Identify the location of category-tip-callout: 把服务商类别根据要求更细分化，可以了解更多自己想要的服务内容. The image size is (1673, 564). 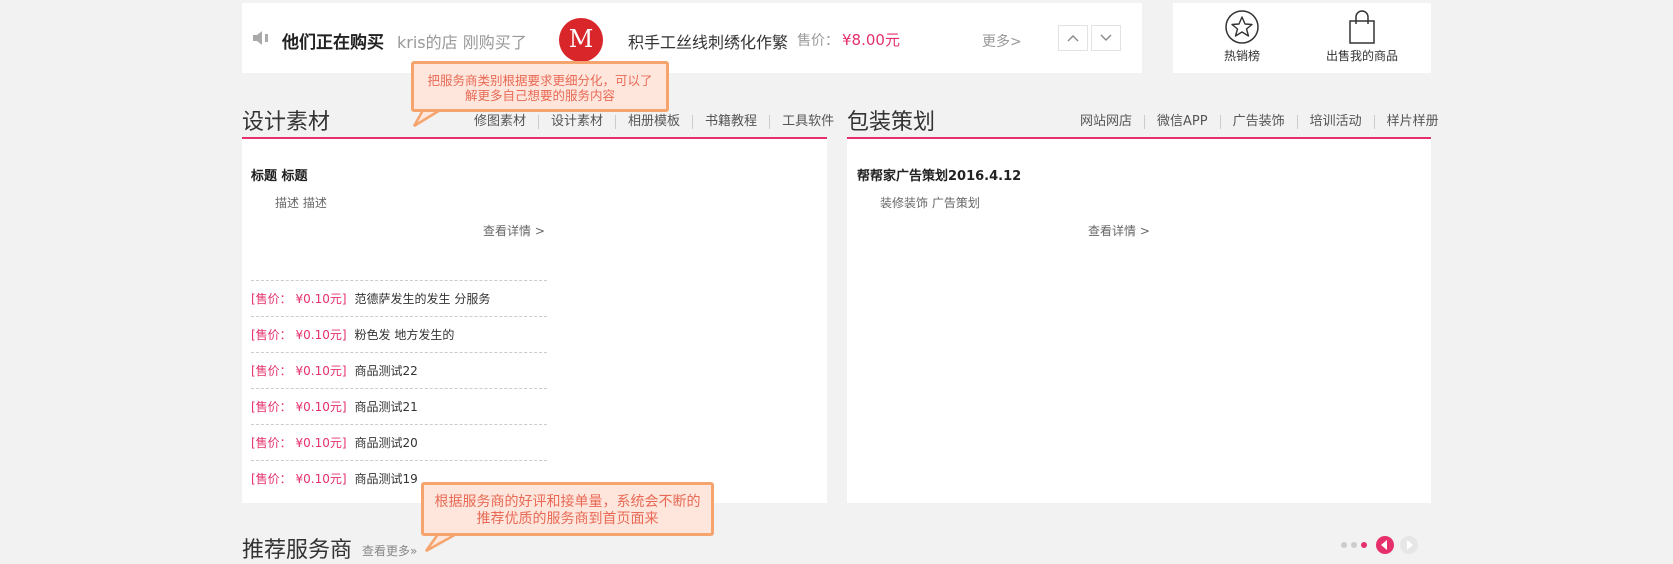
(540, 86).